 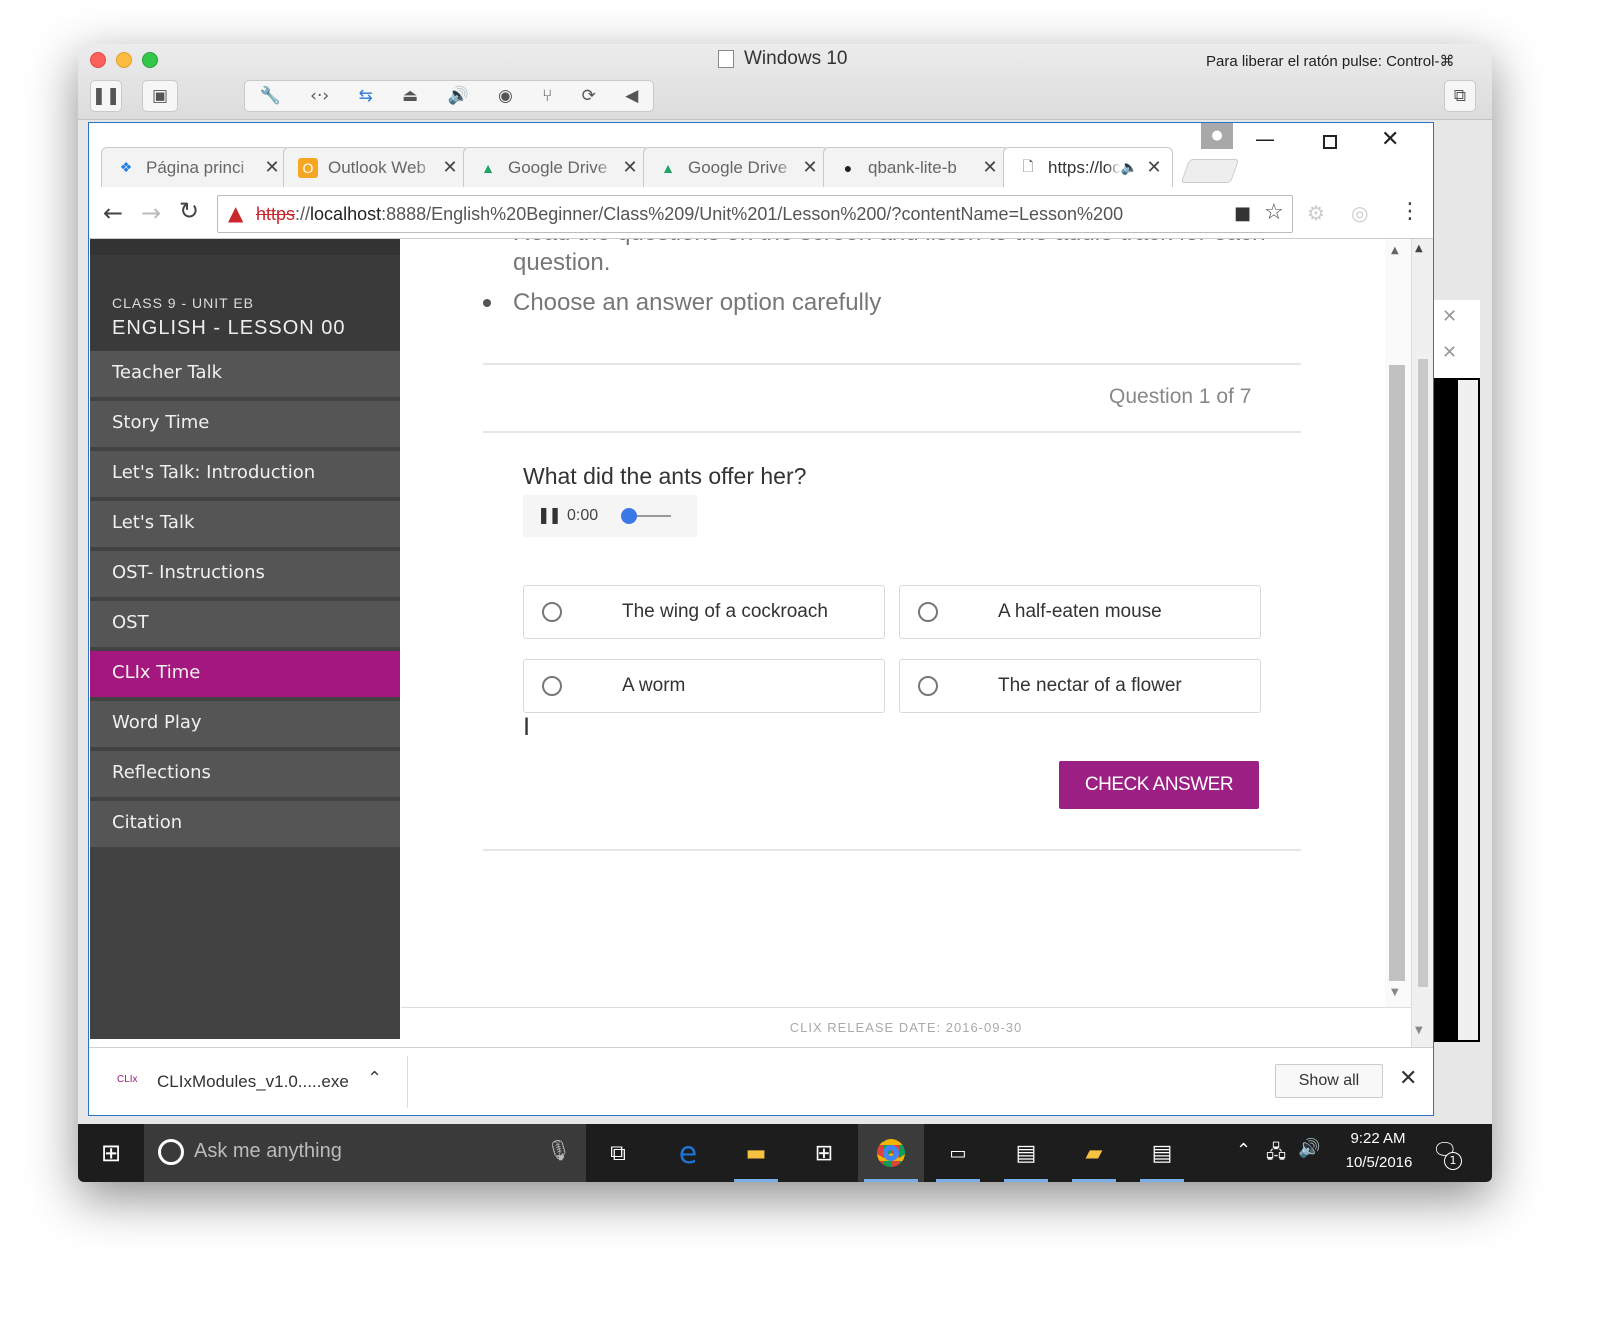 I want to click on restore-button: ⧉, so click(x=1460, y=96).